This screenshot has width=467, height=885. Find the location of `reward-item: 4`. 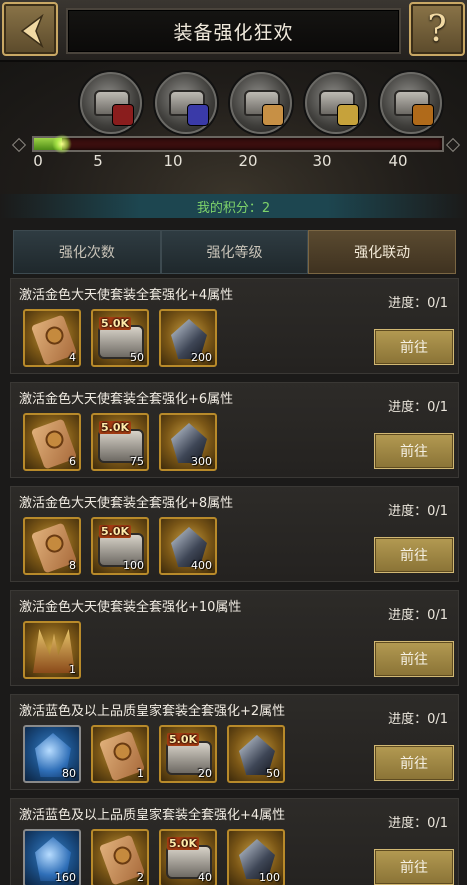

reward-item: 4 is located at coordinates (52, 338).